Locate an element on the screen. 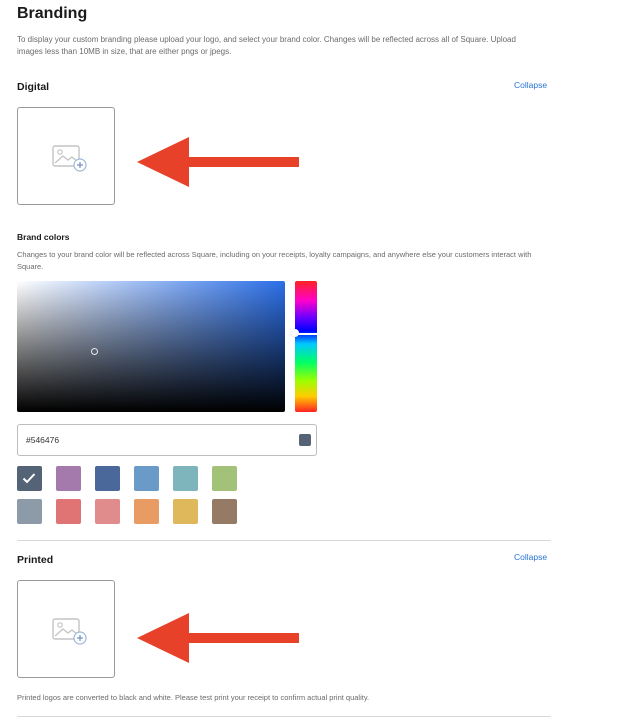  digital-section-title: Digital is located at coordinates (33, 87).